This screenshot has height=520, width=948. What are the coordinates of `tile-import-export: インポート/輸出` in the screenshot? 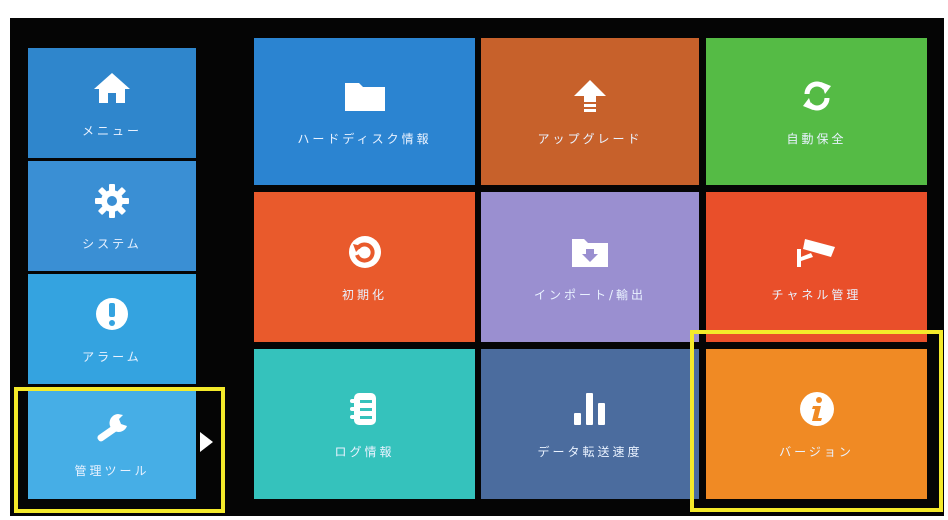 It's located at (590, 267).